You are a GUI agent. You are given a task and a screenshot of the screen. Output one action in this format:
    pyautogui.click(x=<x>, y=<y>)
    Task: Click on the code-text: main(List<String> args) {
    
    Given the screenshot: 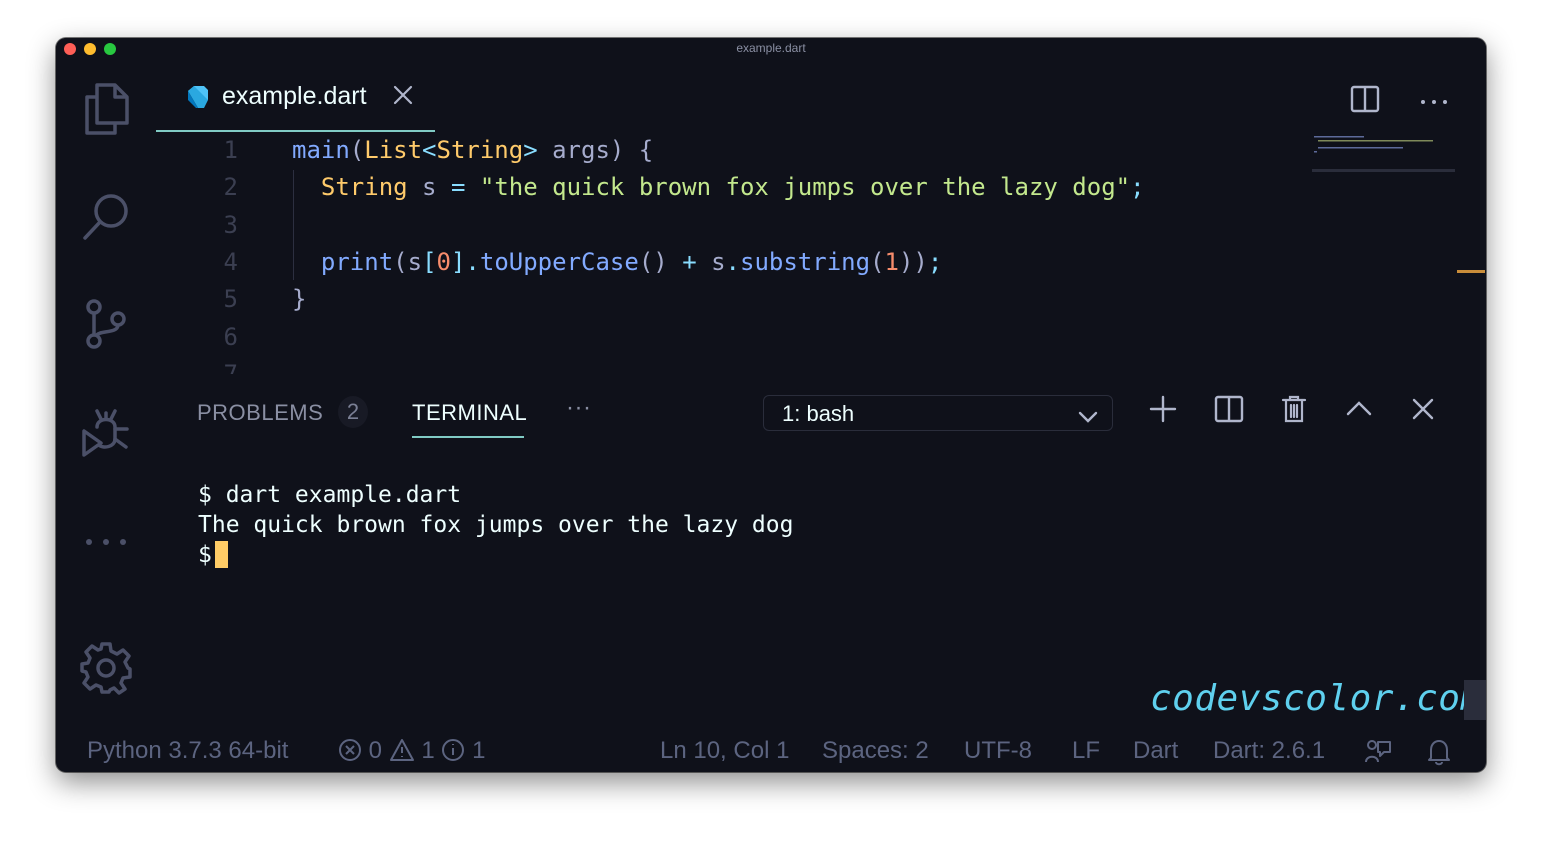 What is the action you would take?
    pyautogui.click(x=472, y=150)
    